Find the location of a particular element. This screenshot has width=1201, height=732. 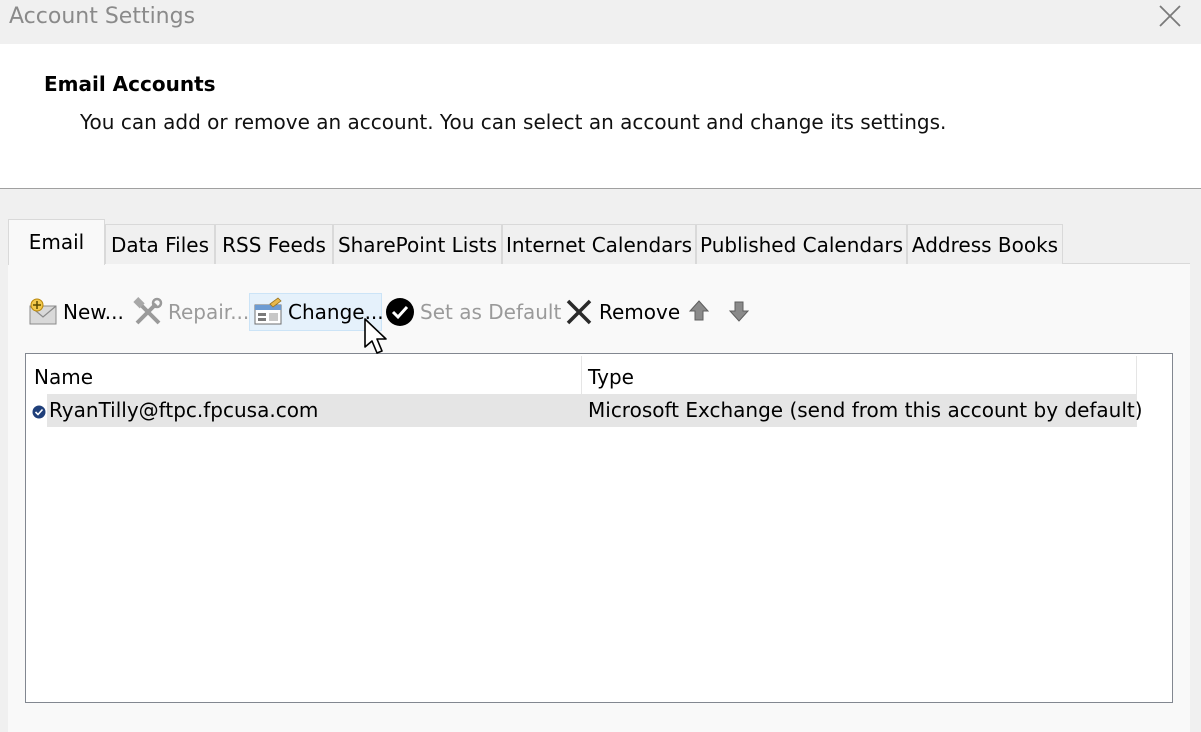

column-header-name: Name is located at coordinates (304, 377).